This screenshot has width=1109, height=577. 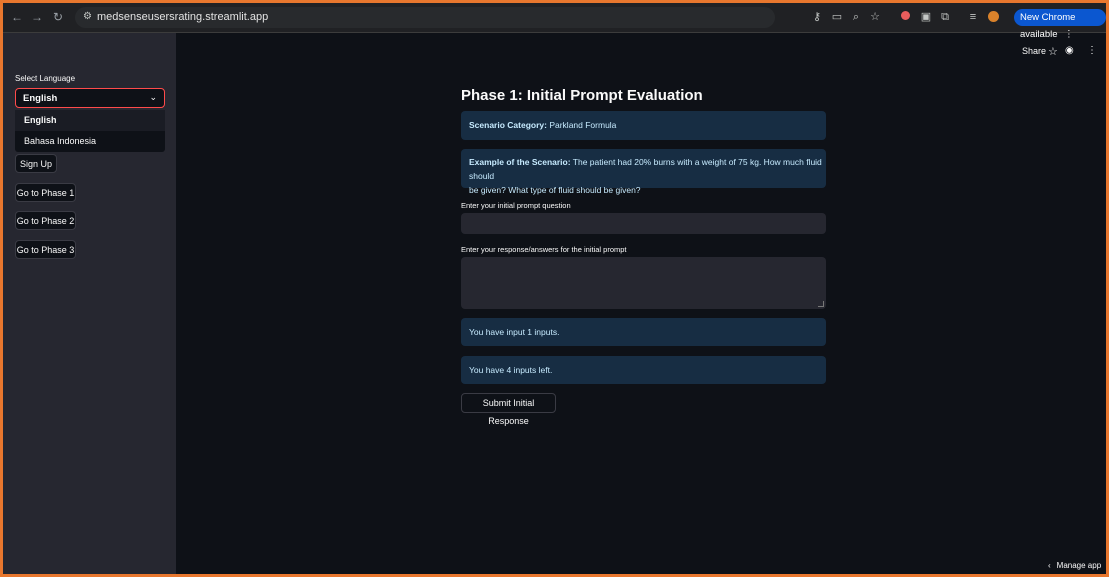 What do you see at coordinates (45, 78) in the screenshot?
I see `language-select-label: Select Language` at bounding box center [45, 78].